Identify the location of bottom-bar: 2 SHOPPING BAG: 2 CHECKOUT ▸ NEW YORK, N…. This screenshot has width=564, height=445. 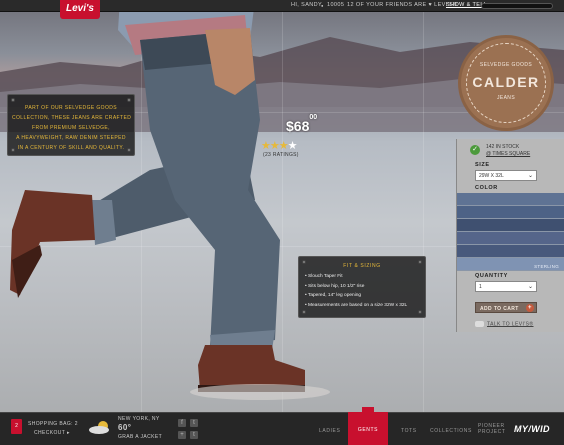
(282, 428).